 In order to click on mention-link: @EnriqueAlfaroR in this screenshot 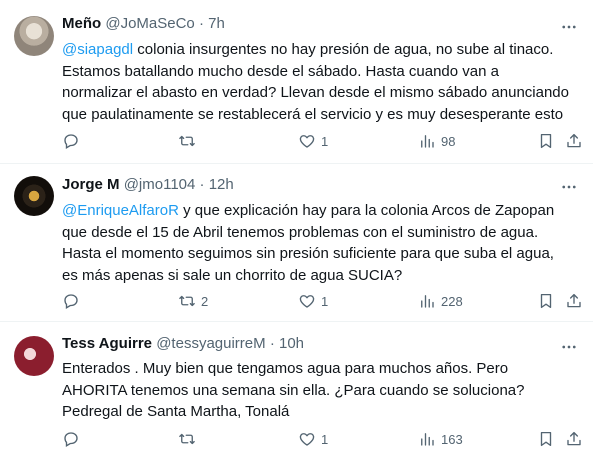, I will do `click(120, 210)`.